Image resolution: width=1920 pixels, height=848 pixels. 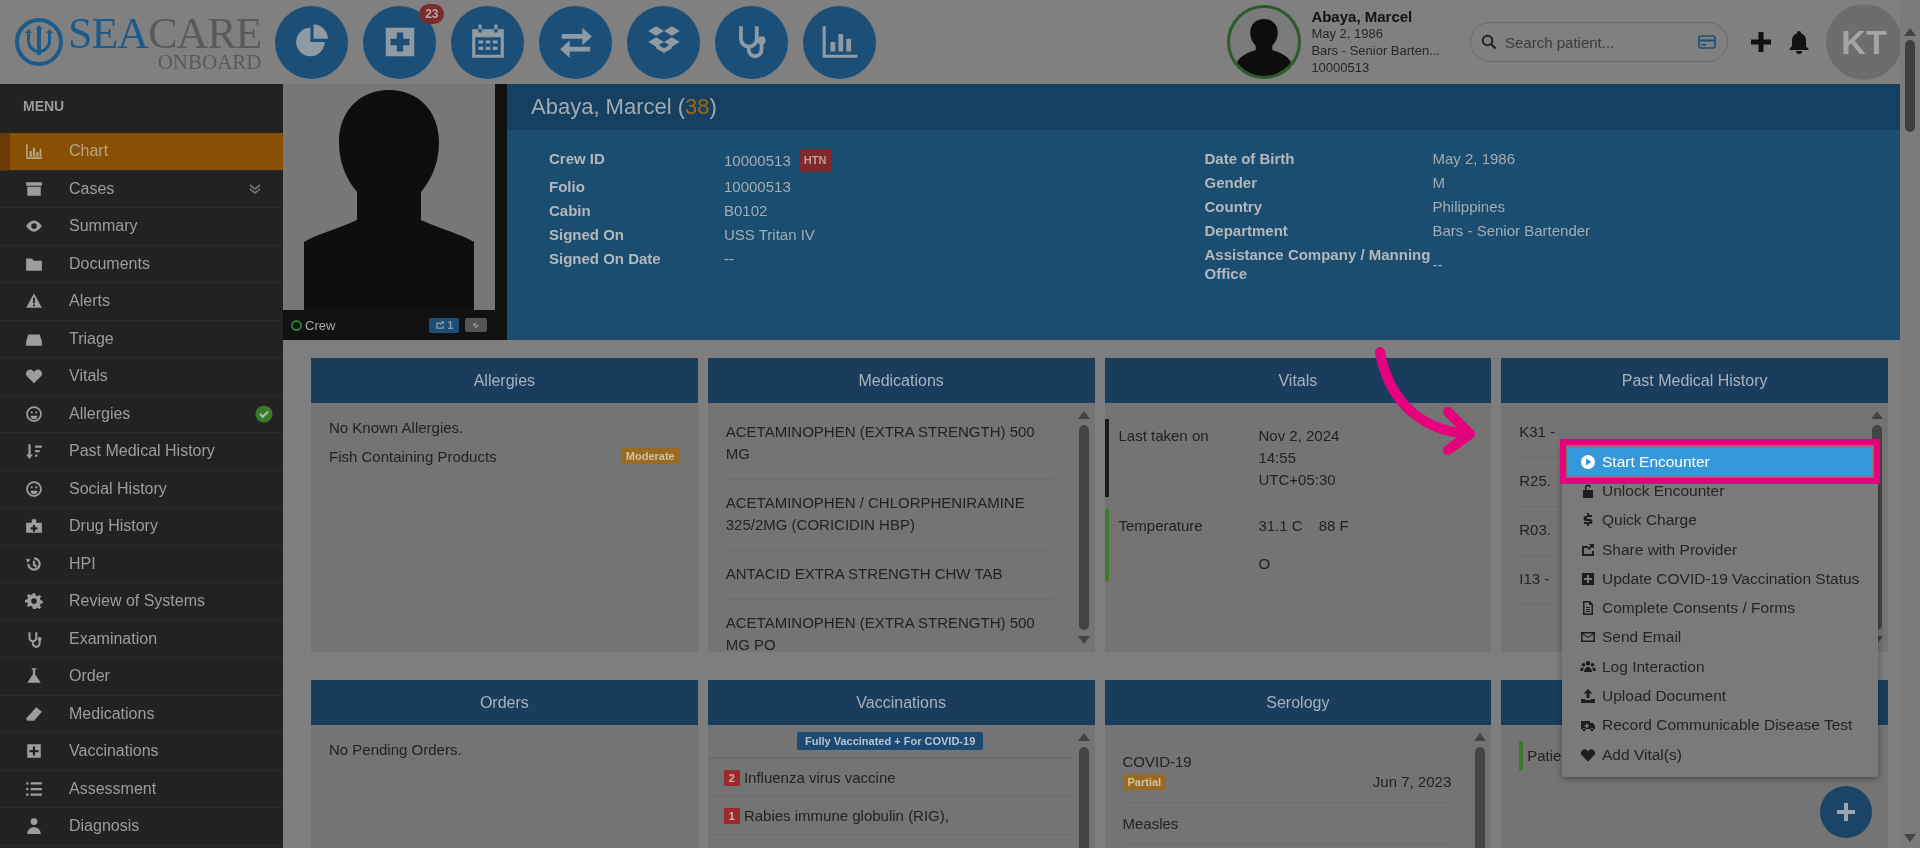 I want to click on menu-item: Log Interaction, so click(x=1720, y=667).